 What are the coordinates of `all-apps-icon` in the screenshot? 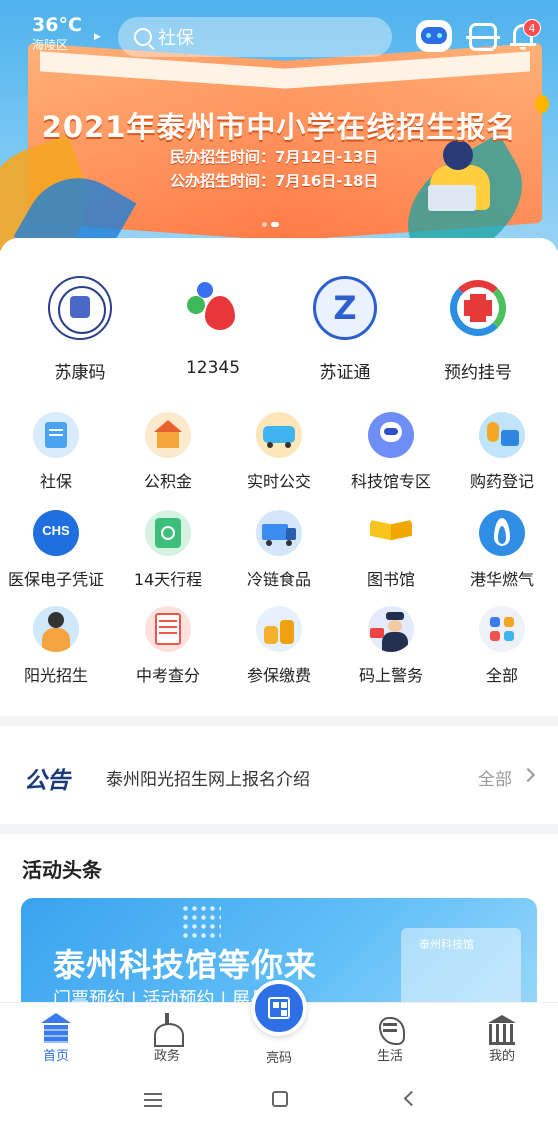 It's located at (502, 629).